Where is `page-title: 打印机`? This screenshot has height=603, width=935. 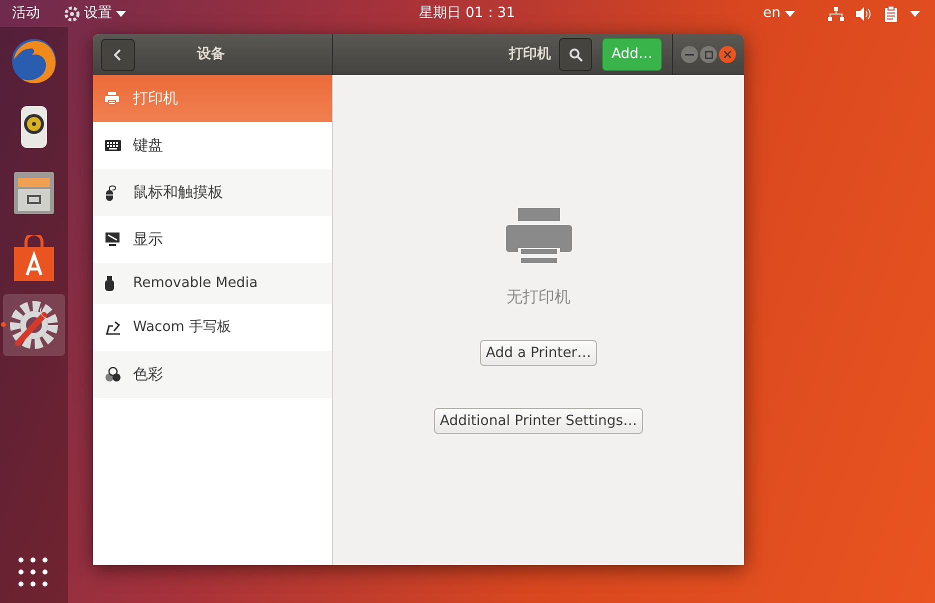
page-title: 打印机 is located at coordinates (530, 54).